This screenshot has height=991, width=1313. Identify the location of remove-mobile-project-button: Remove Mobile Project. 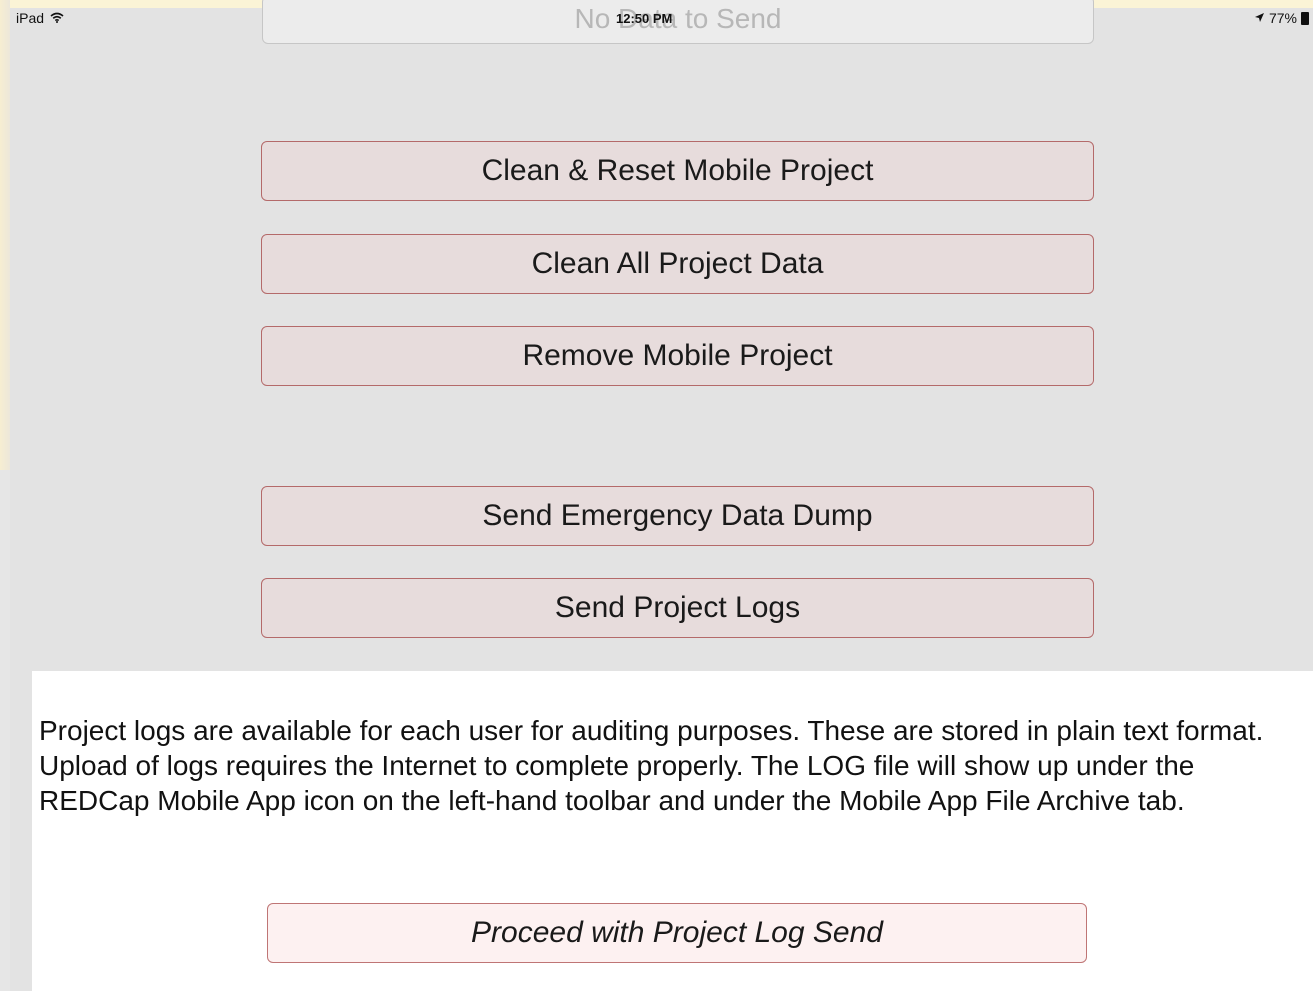
(677, 356).